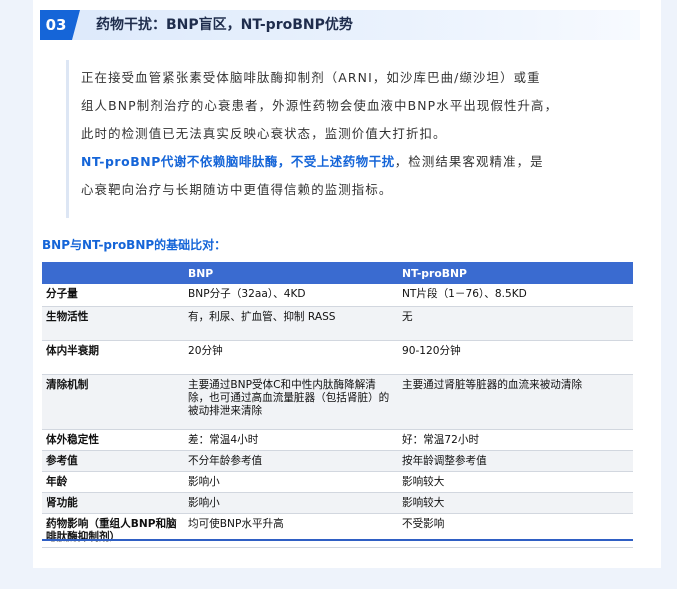 The height and width of the screenshot is (589, 677). I want to click on section-number-slant, so click(76, 25).